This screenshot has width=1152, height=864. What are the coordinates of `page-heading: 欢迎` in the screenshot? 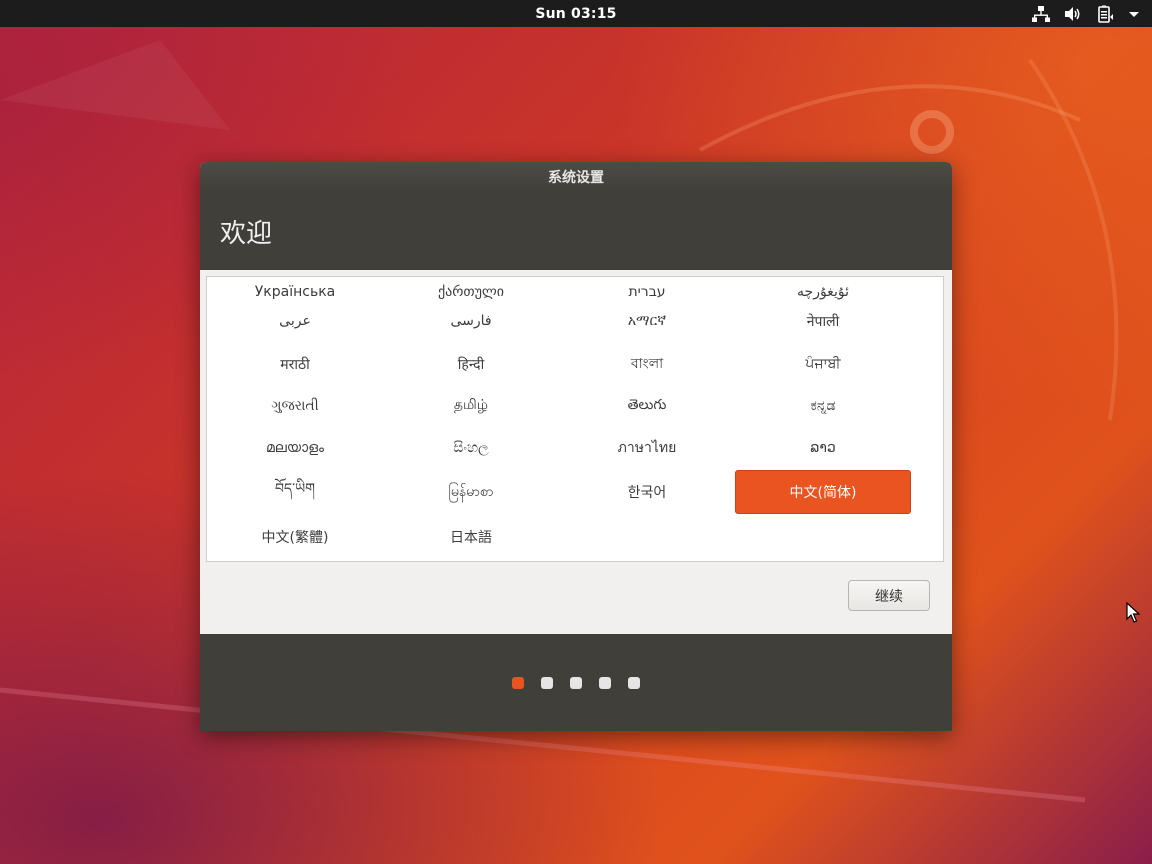 It's located at (246, 233).